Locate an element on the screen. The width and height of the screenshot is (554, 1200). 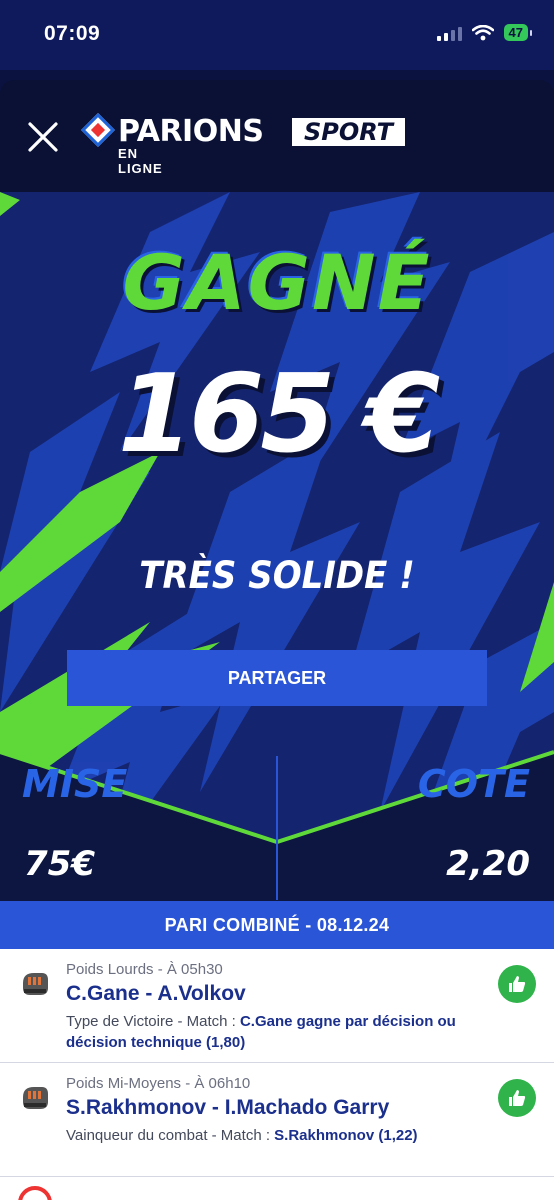
bet-meta: Poids Mi-Moyens - À 06h10 is located at coordinates (158, 1083).